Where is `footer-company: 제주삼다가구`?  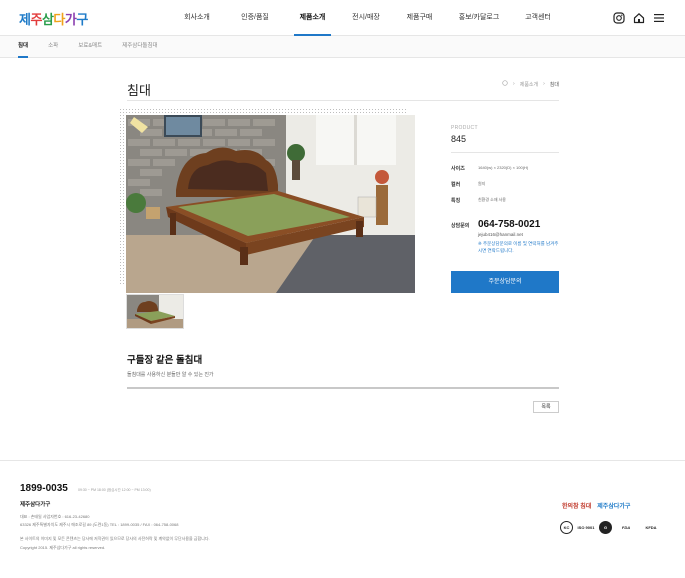
footer-company: 제주삼다가구 is located at coordinates (35, 505).